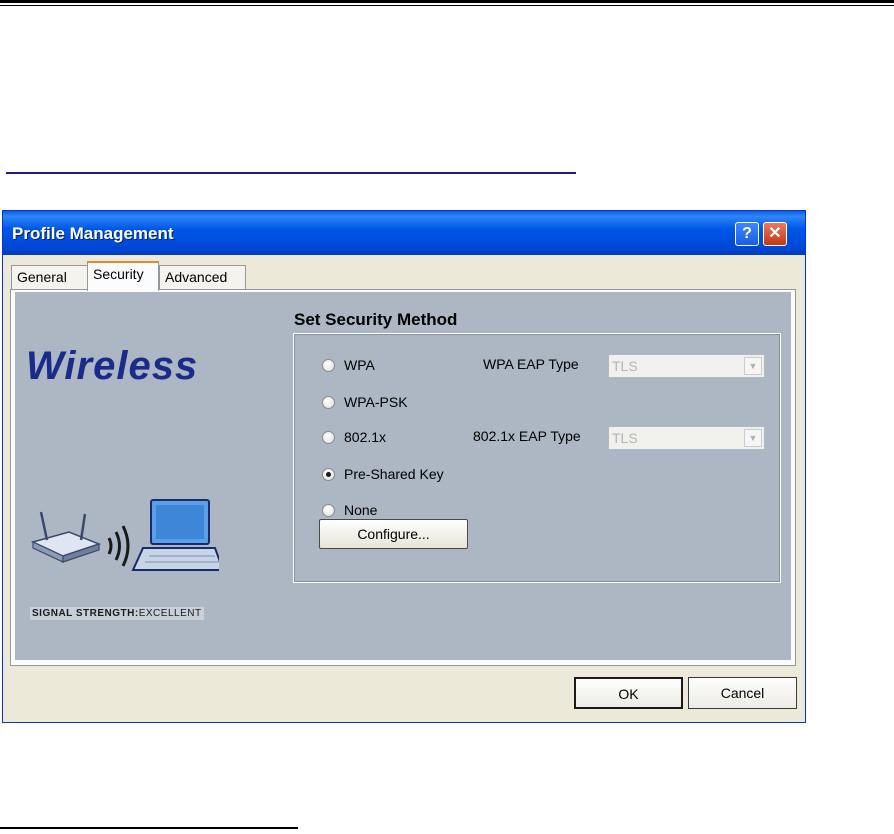 This screenshot has height=834, width=894. Describe the element at coordinates (93, 233) in the screenshot. I see `dialog-title: Profile Management` at that location.